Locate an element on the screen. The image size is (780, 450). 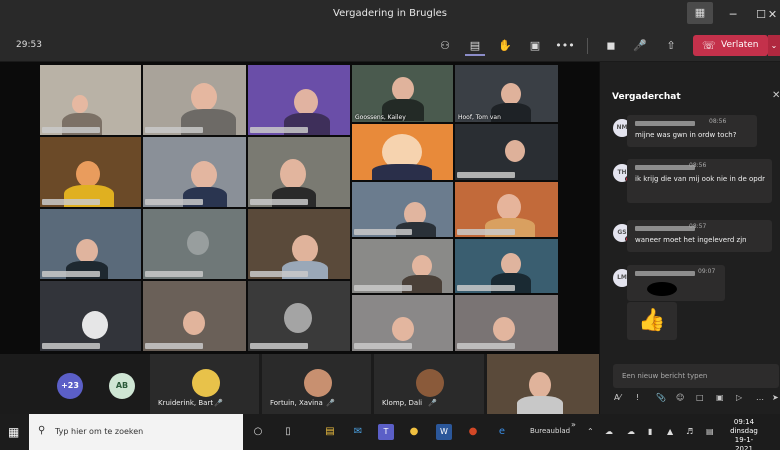
participants-icon: ⚇ is located at coordinates (445, 46).